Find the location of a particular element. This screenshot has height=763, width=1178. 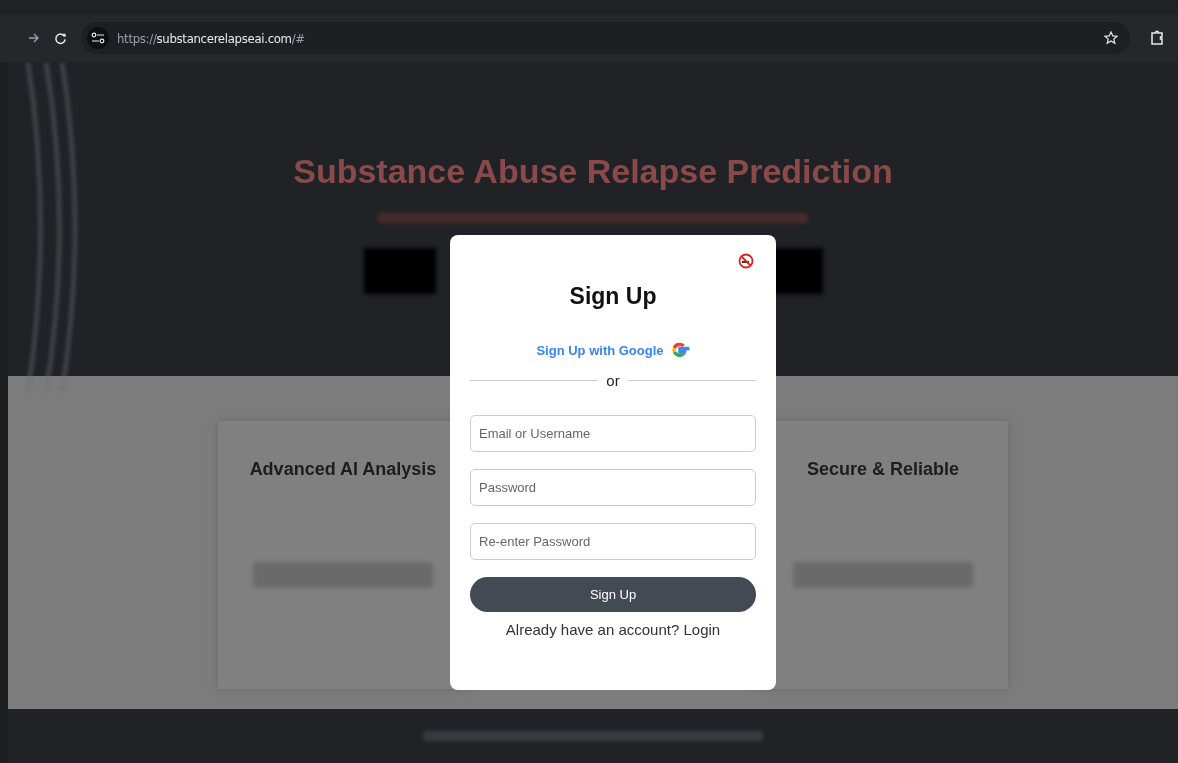

dialog-title: Sign Up is located at coordinates (613, 296).